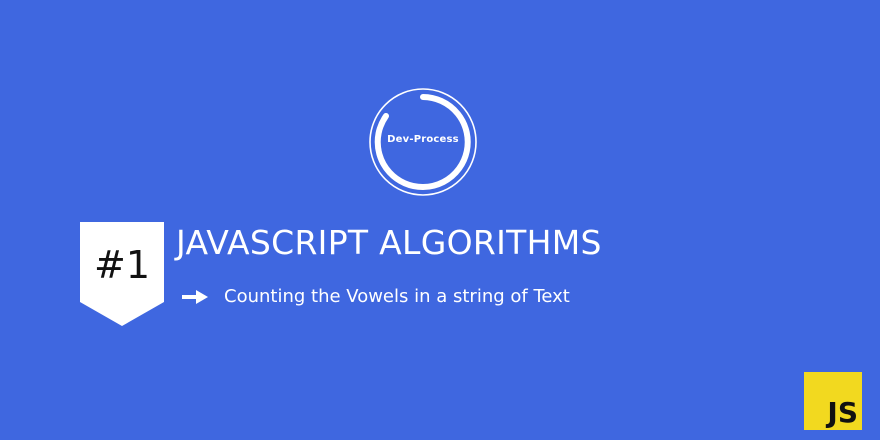  What do you see at coordinates (389, 242) in the screenshot?
I see `page-title: JAVASCRIPT ALGORITHMS` at bounding box center [389, 242].